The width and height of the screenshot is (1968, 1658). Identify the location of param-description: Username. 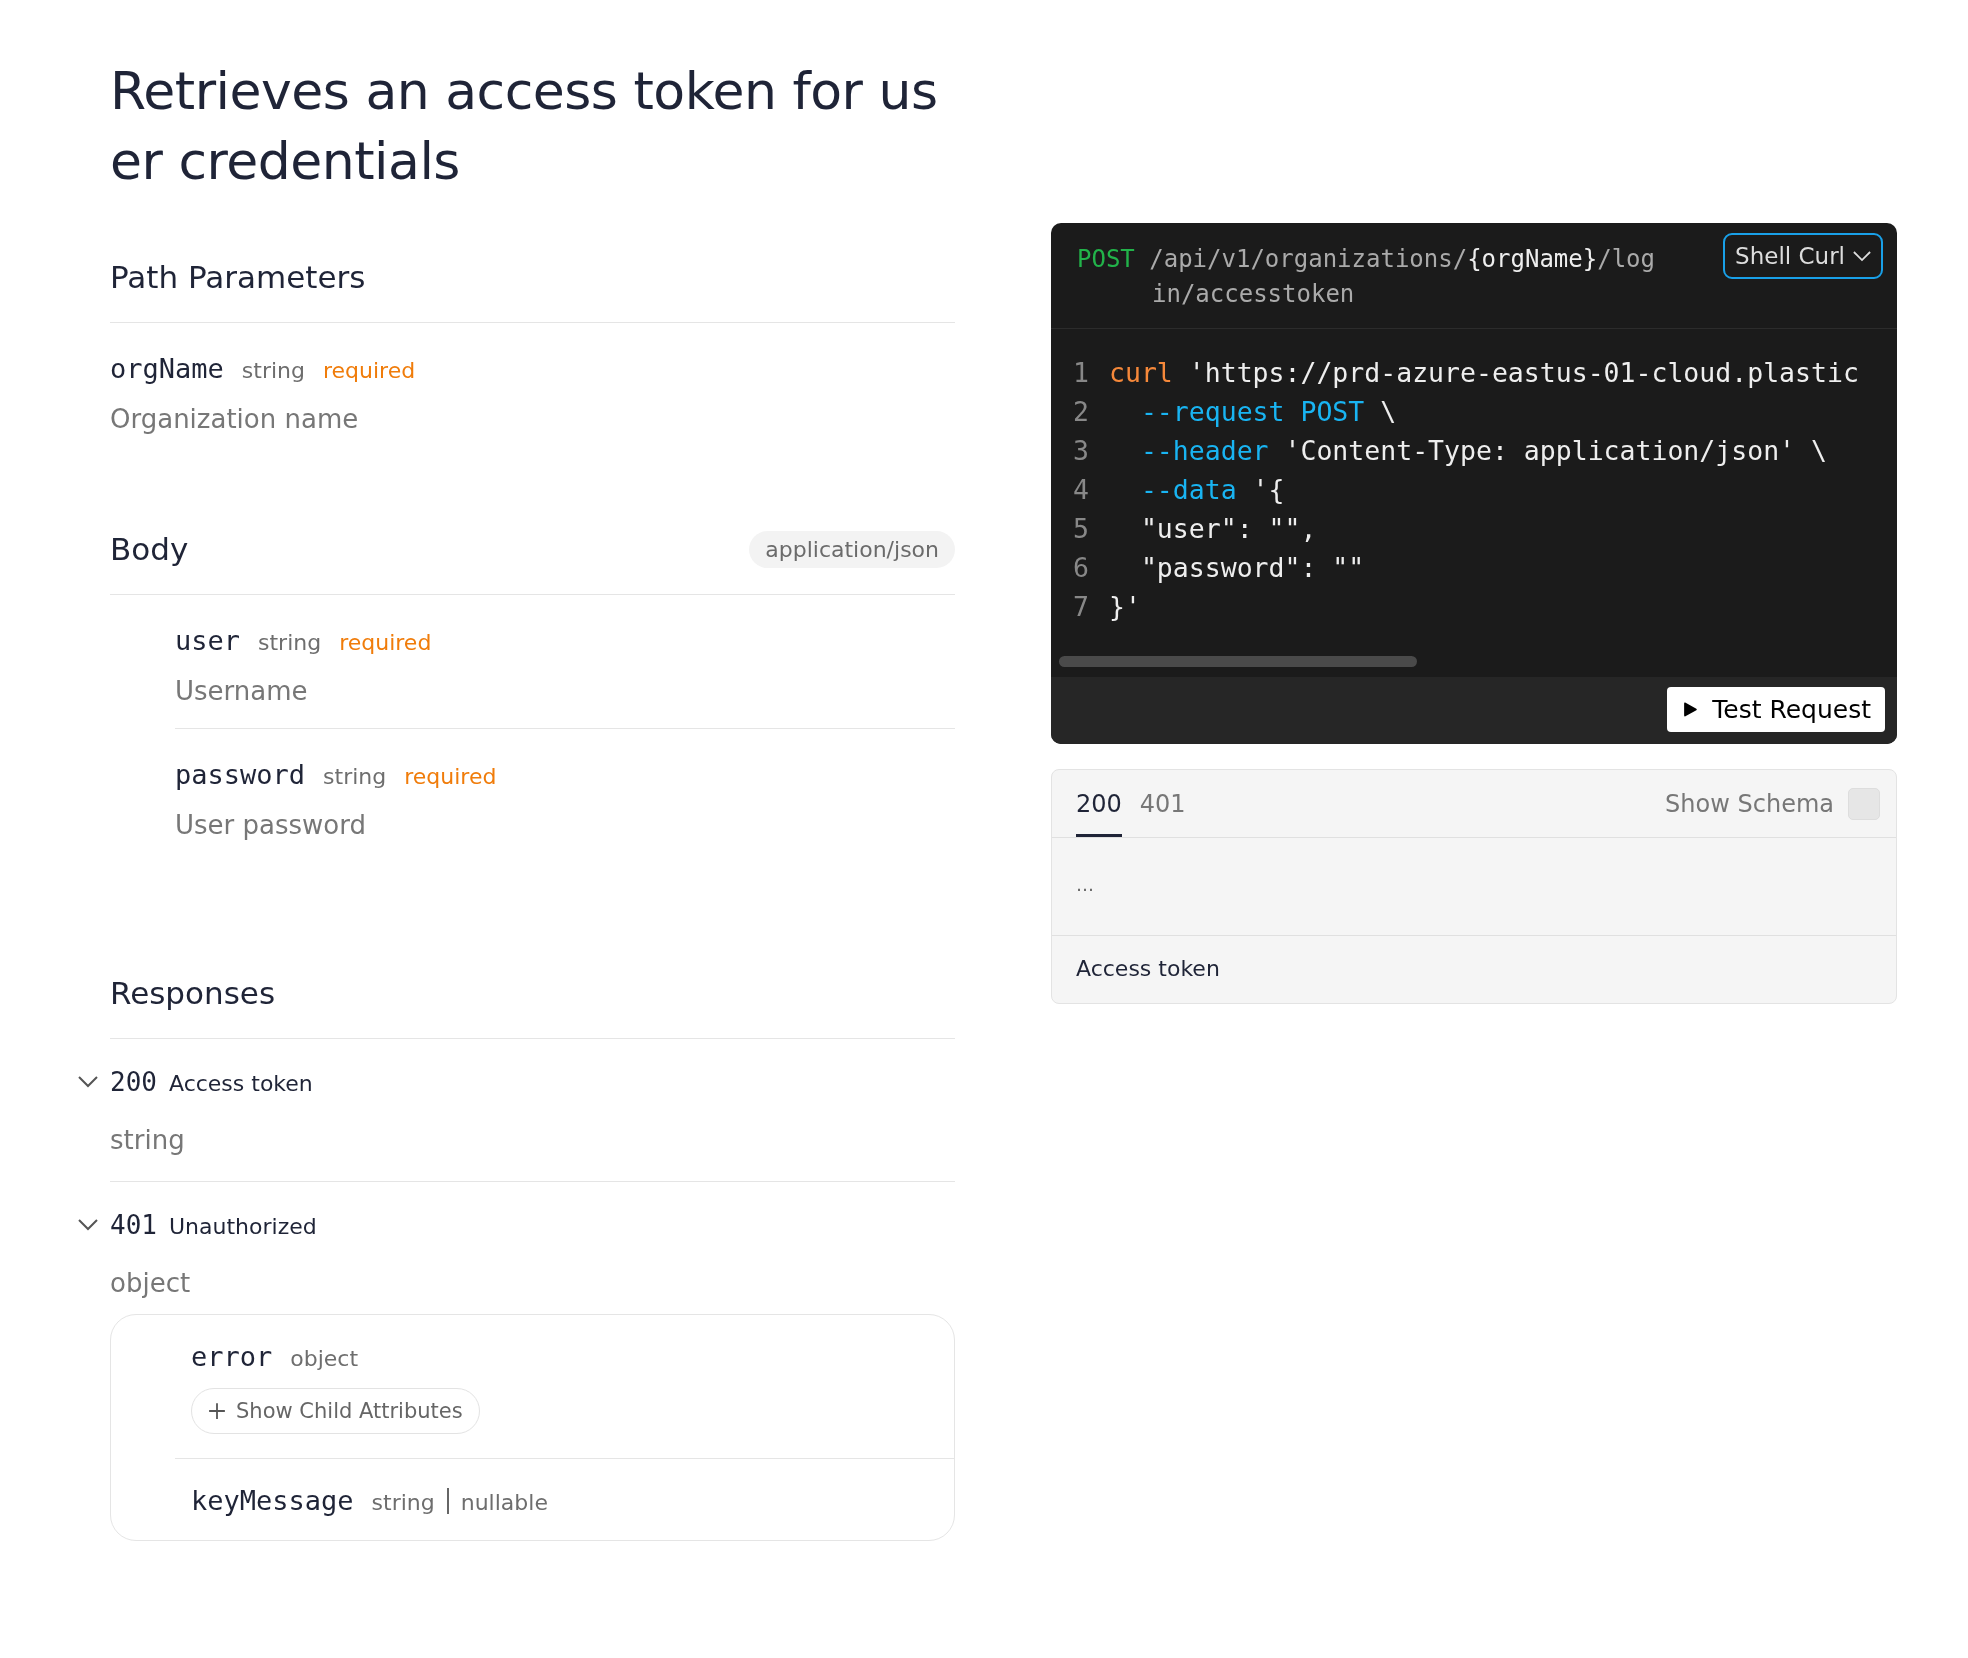
(242, 691).